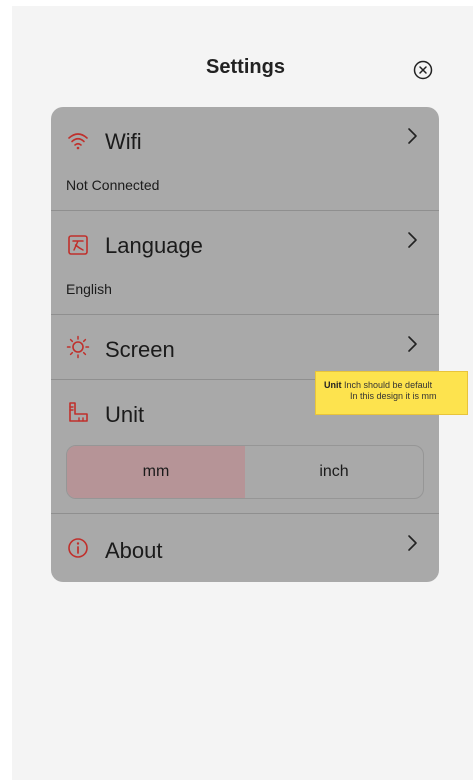 The image size is (473, 780). Describe the element at coordinates (123, 141) in the screenshot. I see `wifi-label: Wifi` at that location.